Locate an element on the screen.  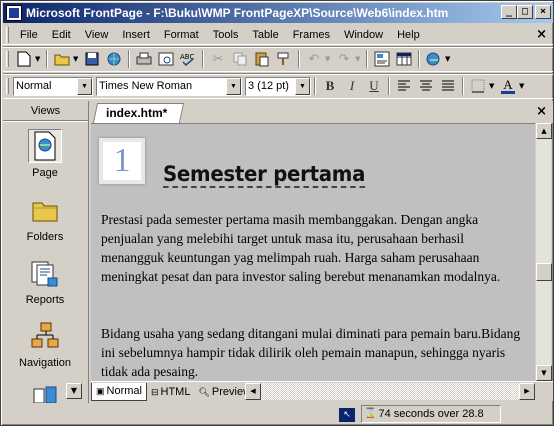
bold-button: B is located at coordinates (330, 86).